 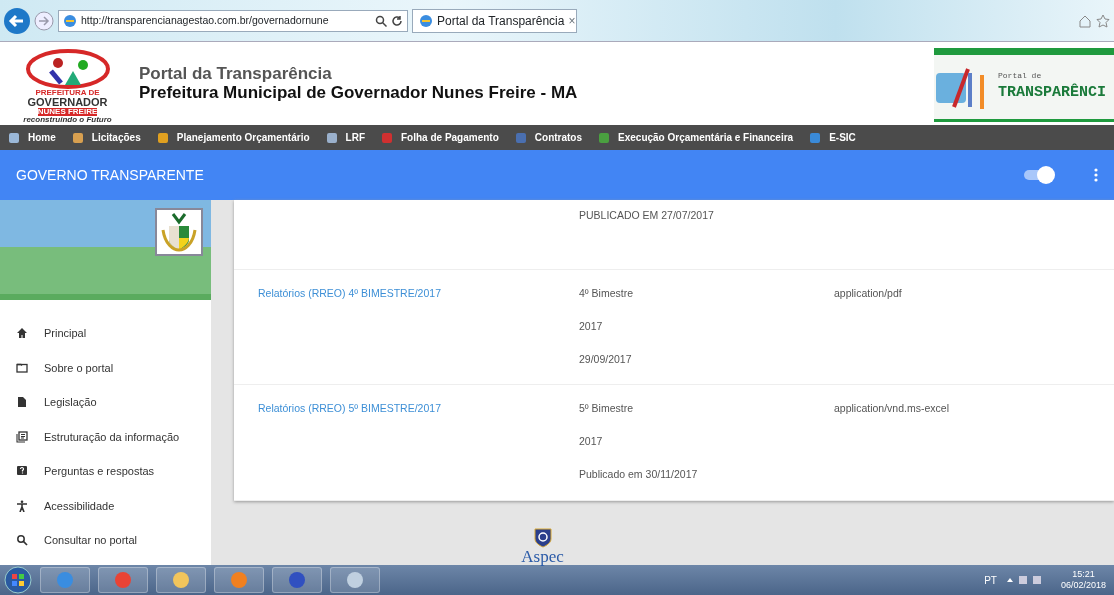 What do you see at coordinates (67, 102) in the screenshot?
I see `logo-text: GOVERNADOR` at bounding box center [67, 102].